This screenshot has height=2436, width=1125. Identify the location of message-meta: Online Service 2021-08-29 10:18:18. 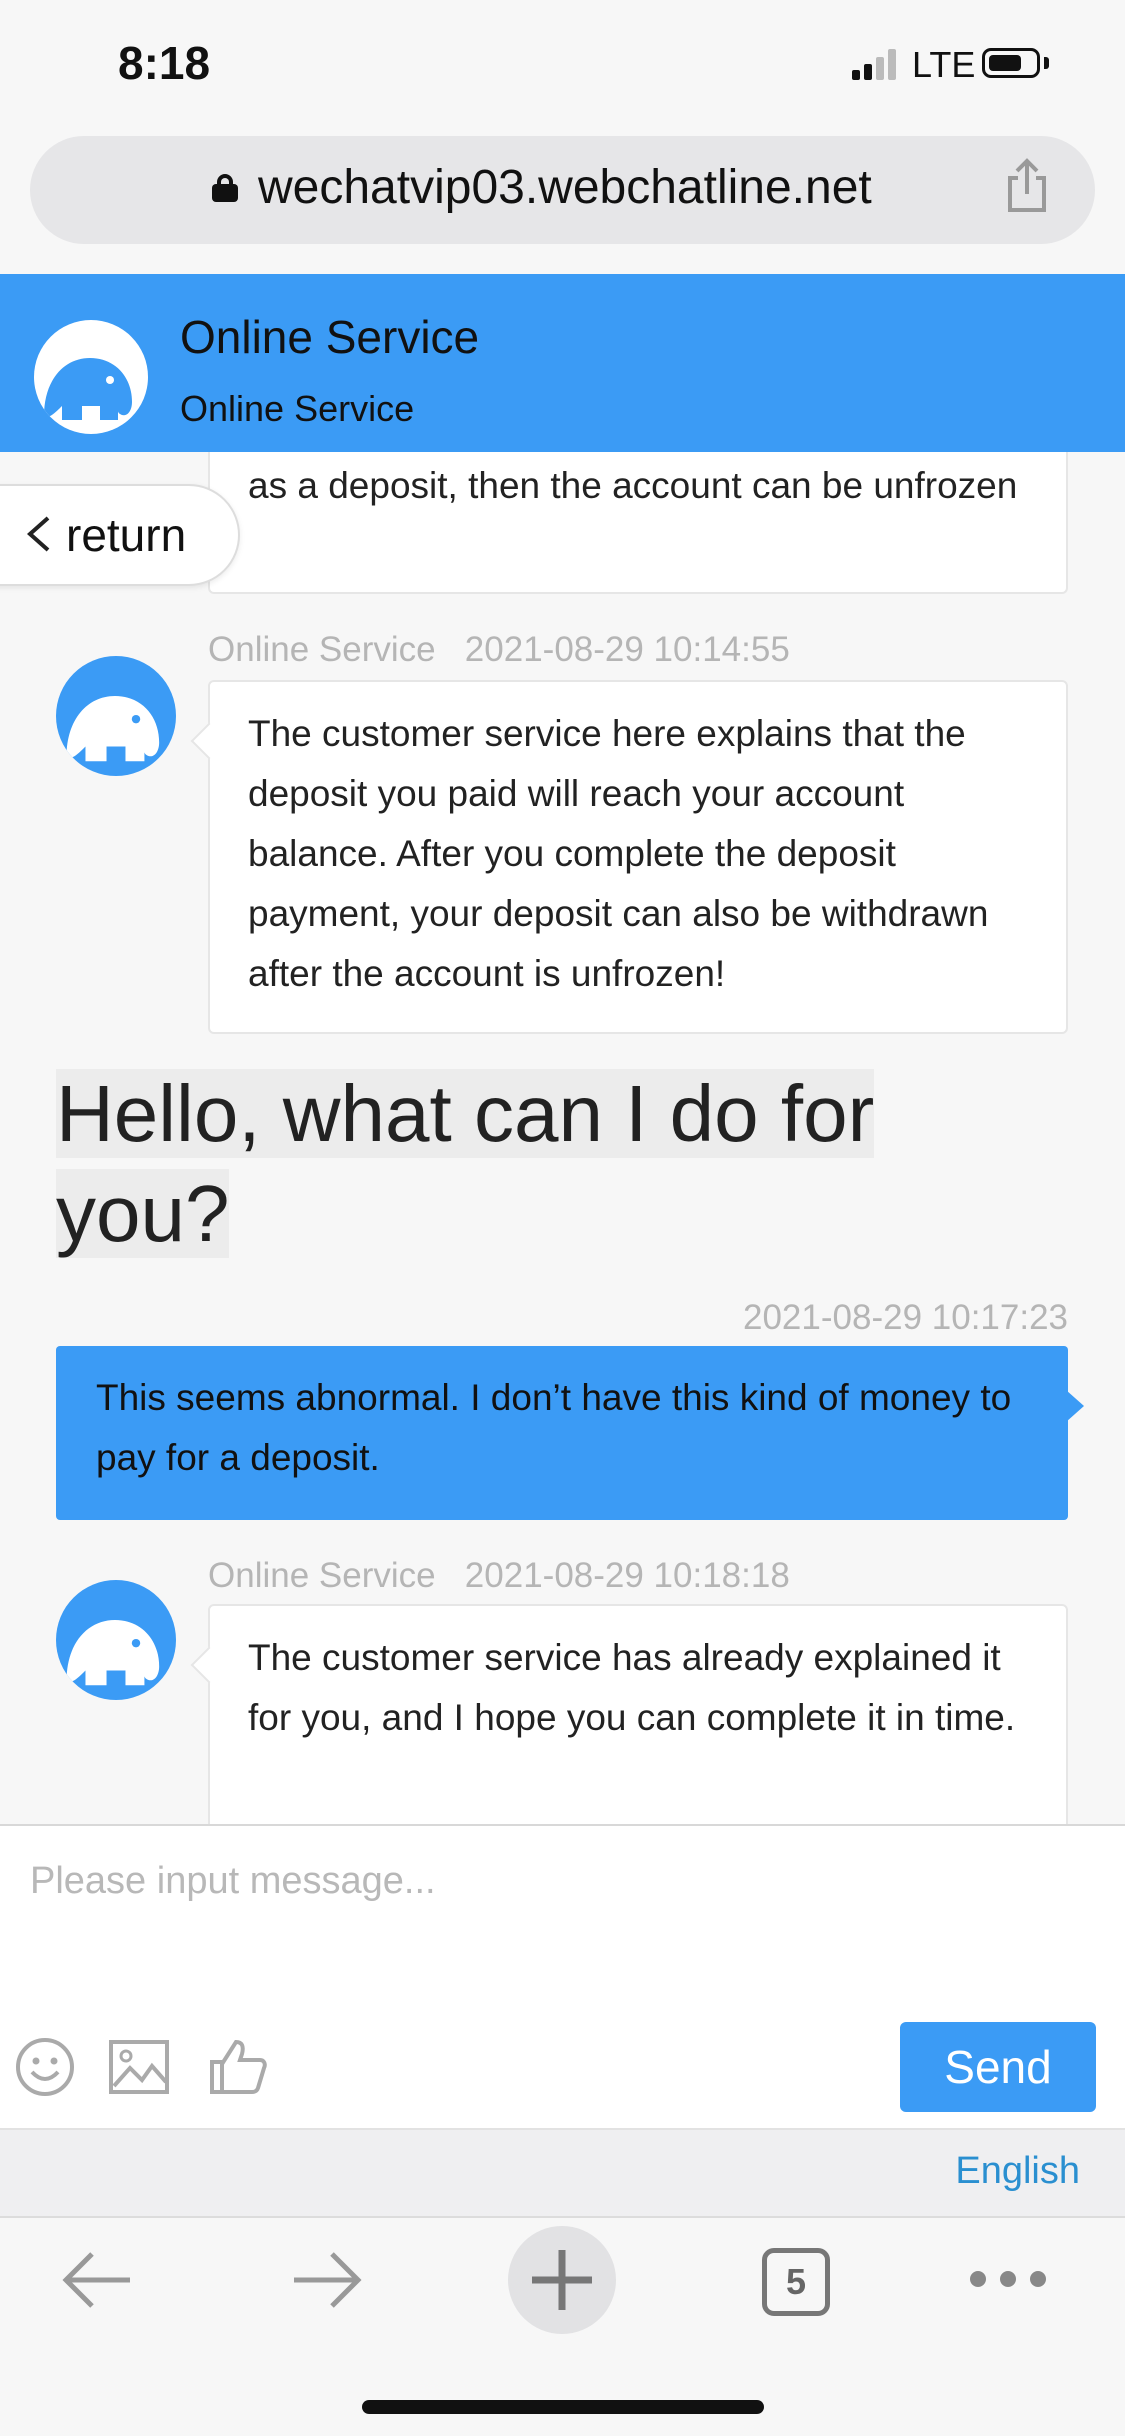
(499, 1576).